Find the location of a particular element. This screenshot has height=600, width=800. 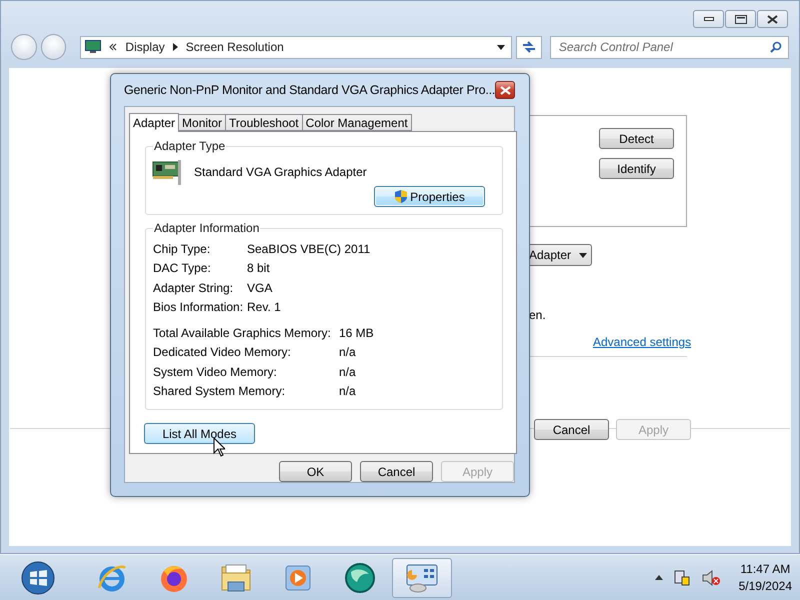

breadcrumb-item: Display is located at coordinates (145, 47).